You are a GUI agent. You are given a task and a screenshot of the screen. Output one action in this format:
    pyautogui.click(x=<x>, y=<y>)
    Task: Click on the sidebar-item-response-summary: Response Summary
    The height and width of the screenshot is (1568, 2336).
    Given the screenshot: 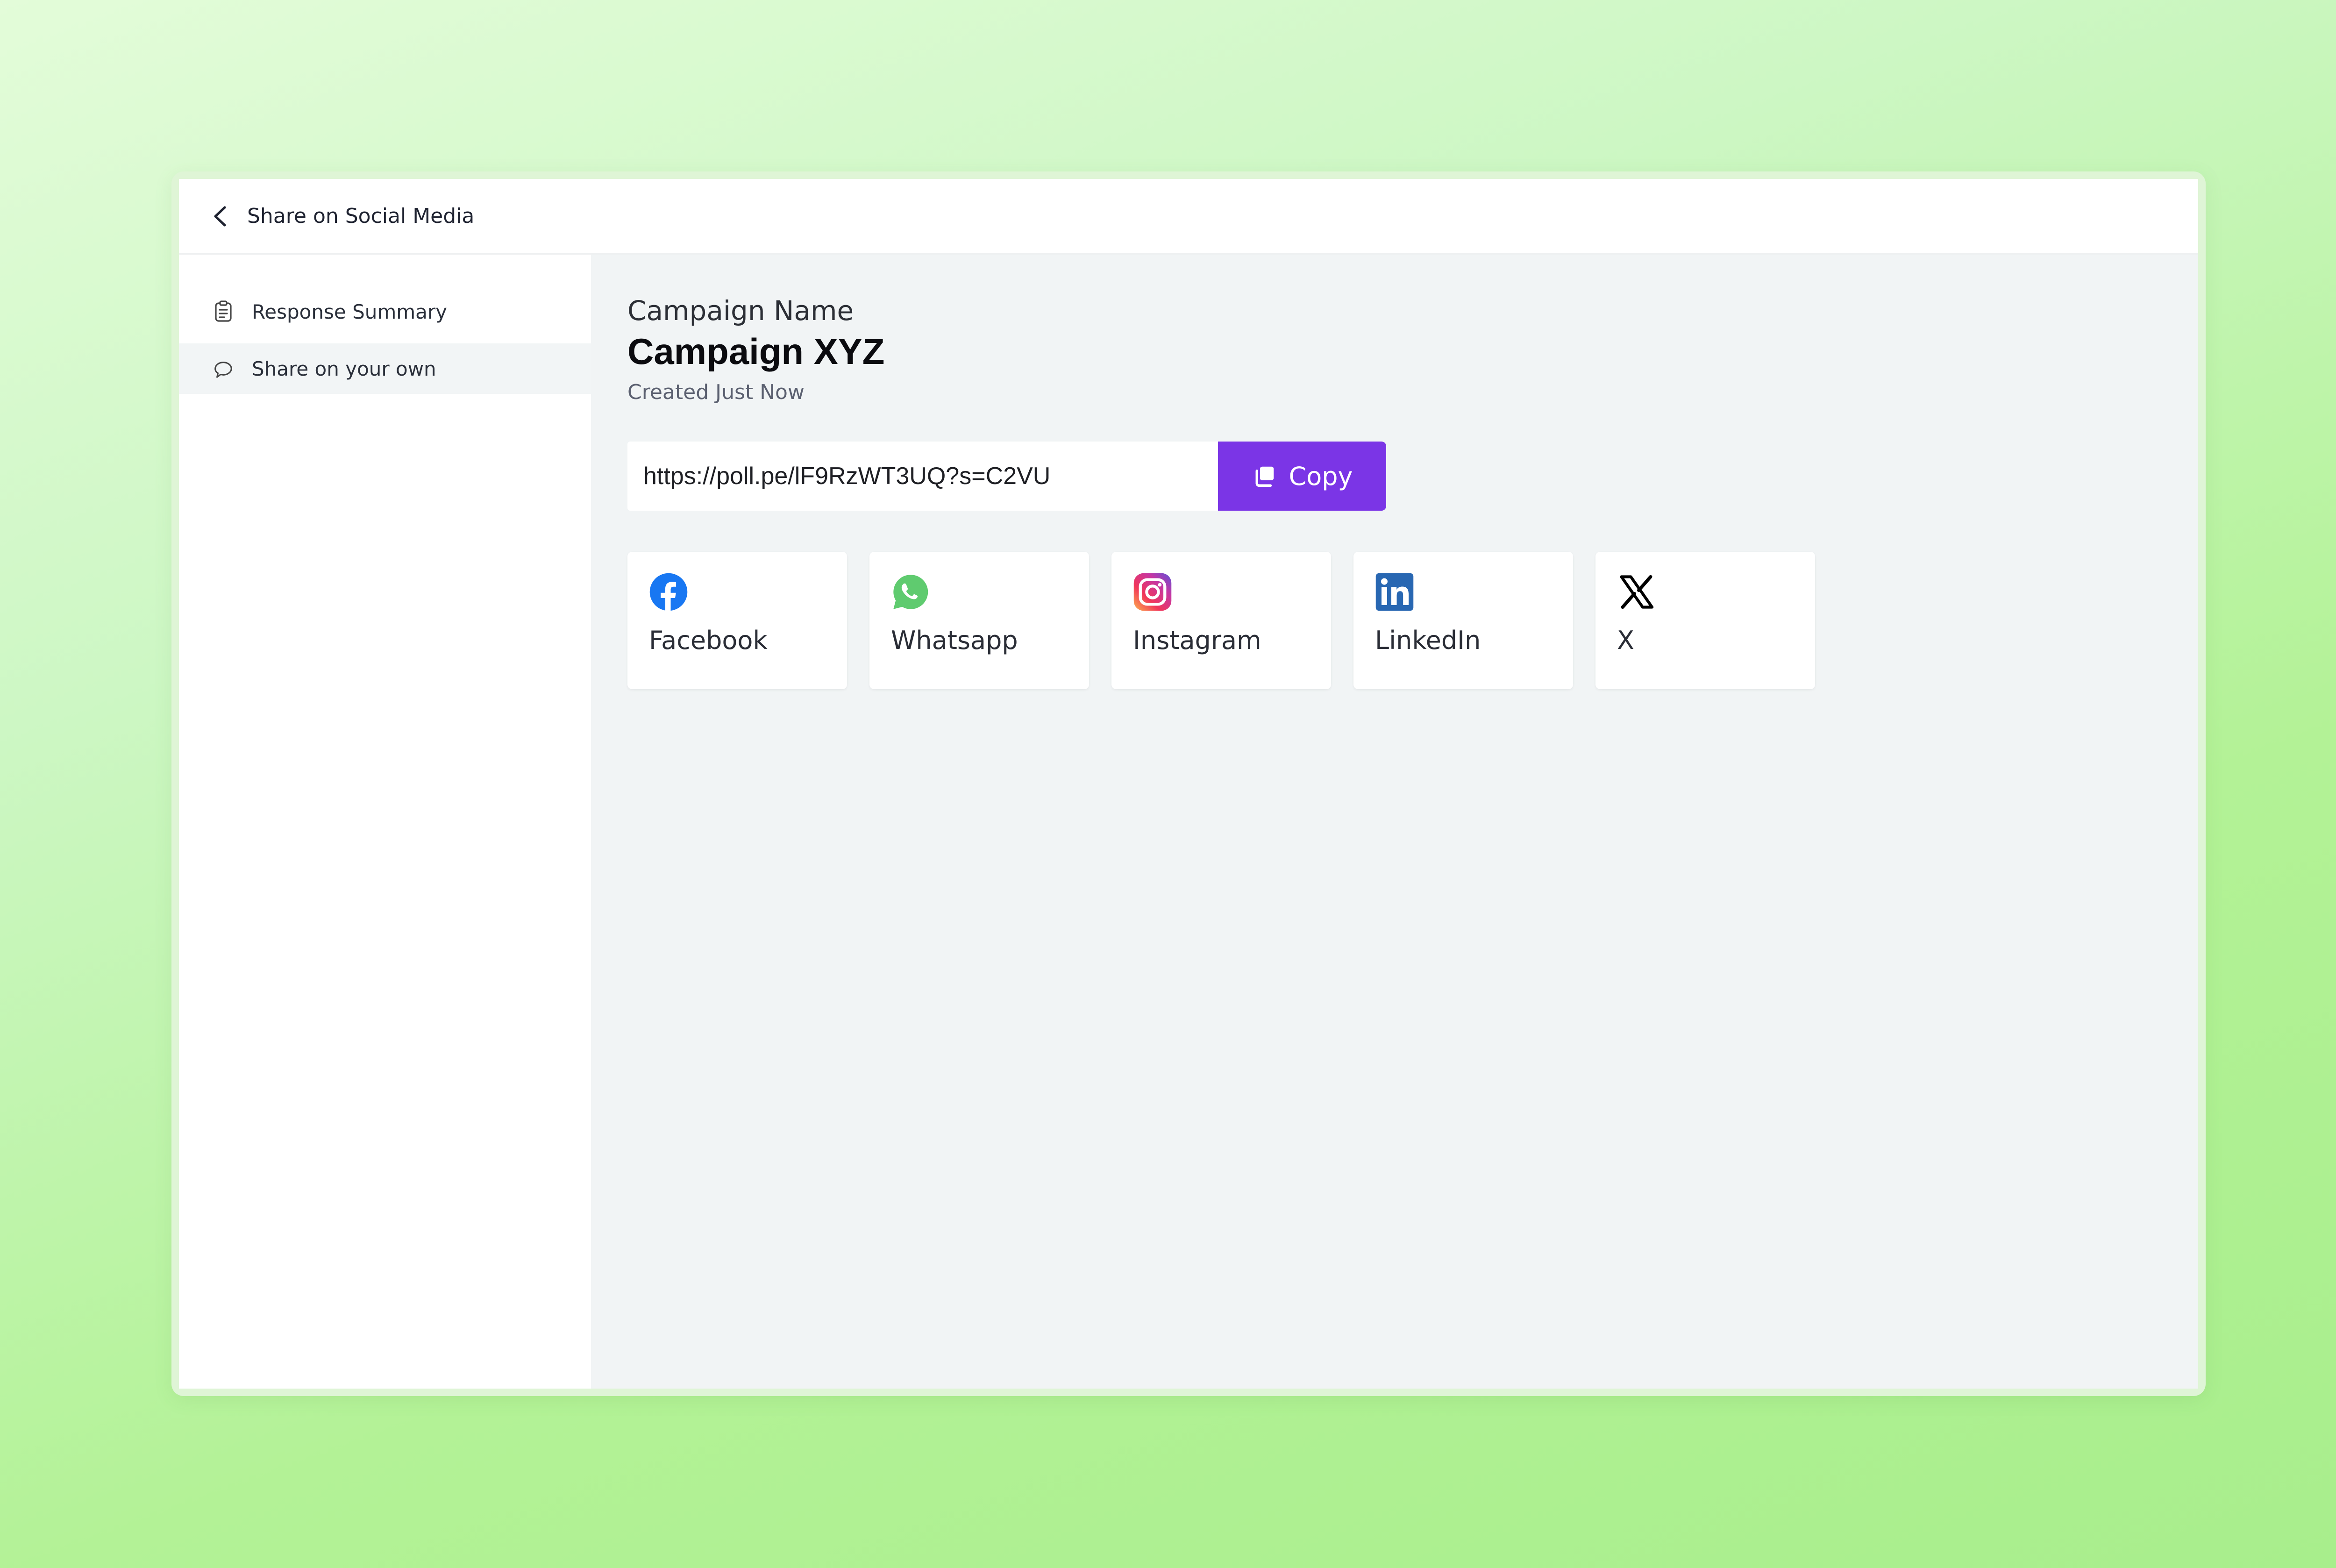 What is the action you would take?
    pyautogui.click(x=385, y=311)
    